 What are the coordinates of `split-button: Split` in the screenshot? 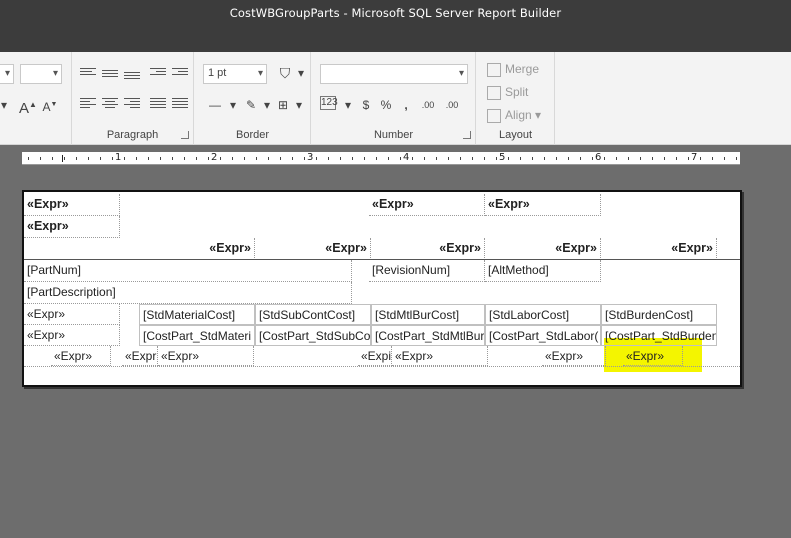 It's located at (507, 92).